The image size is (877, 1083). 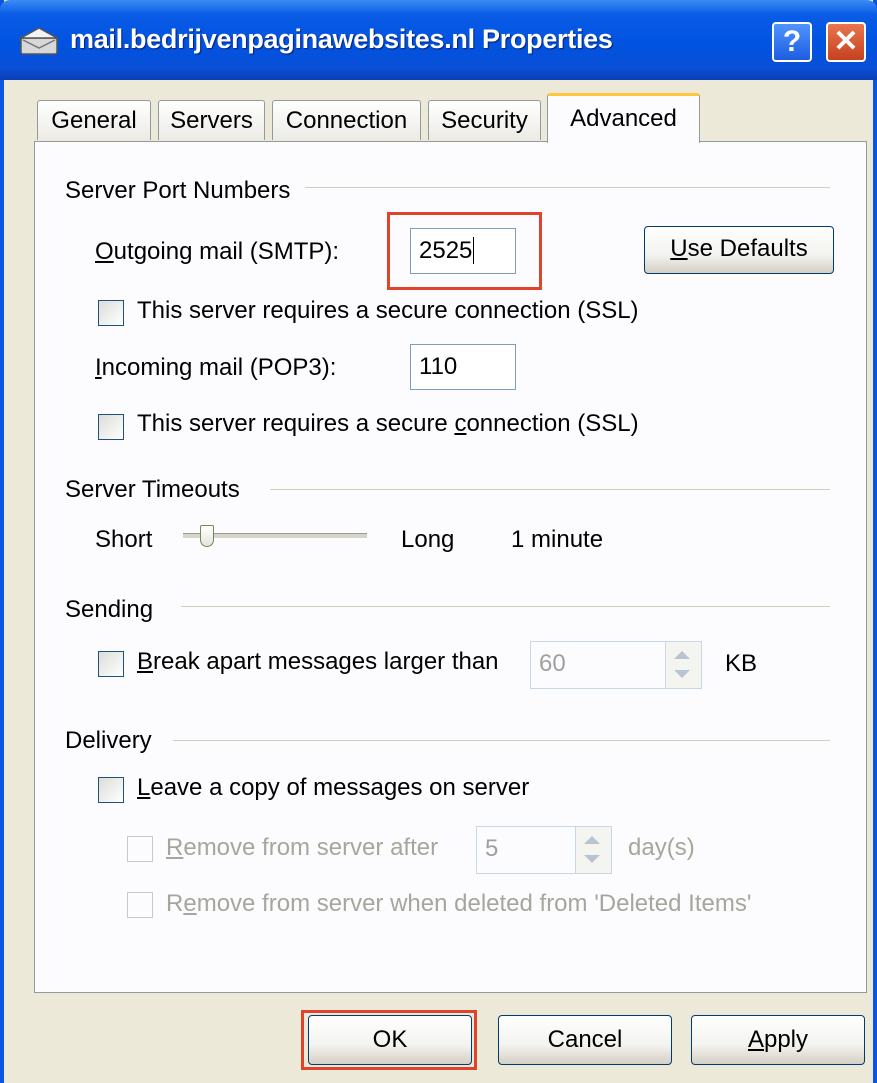 I want to click on close-button: ✕, so click(x=846, y=42).